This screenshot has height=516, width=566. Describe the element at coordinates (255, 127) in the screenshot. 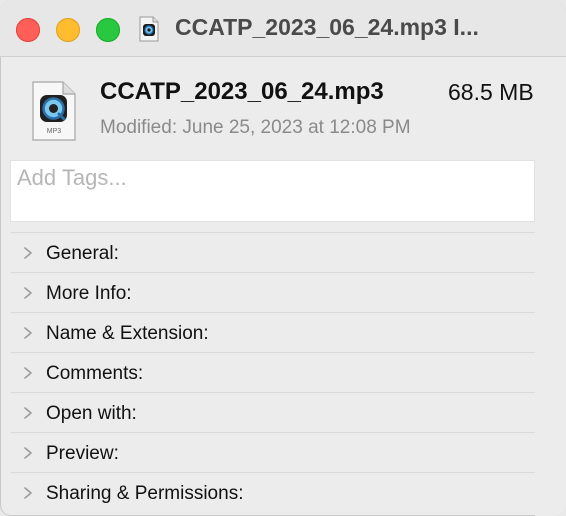

I see `modified-date: Modified: June 25, 2023 at 12:08 PM` at that location.